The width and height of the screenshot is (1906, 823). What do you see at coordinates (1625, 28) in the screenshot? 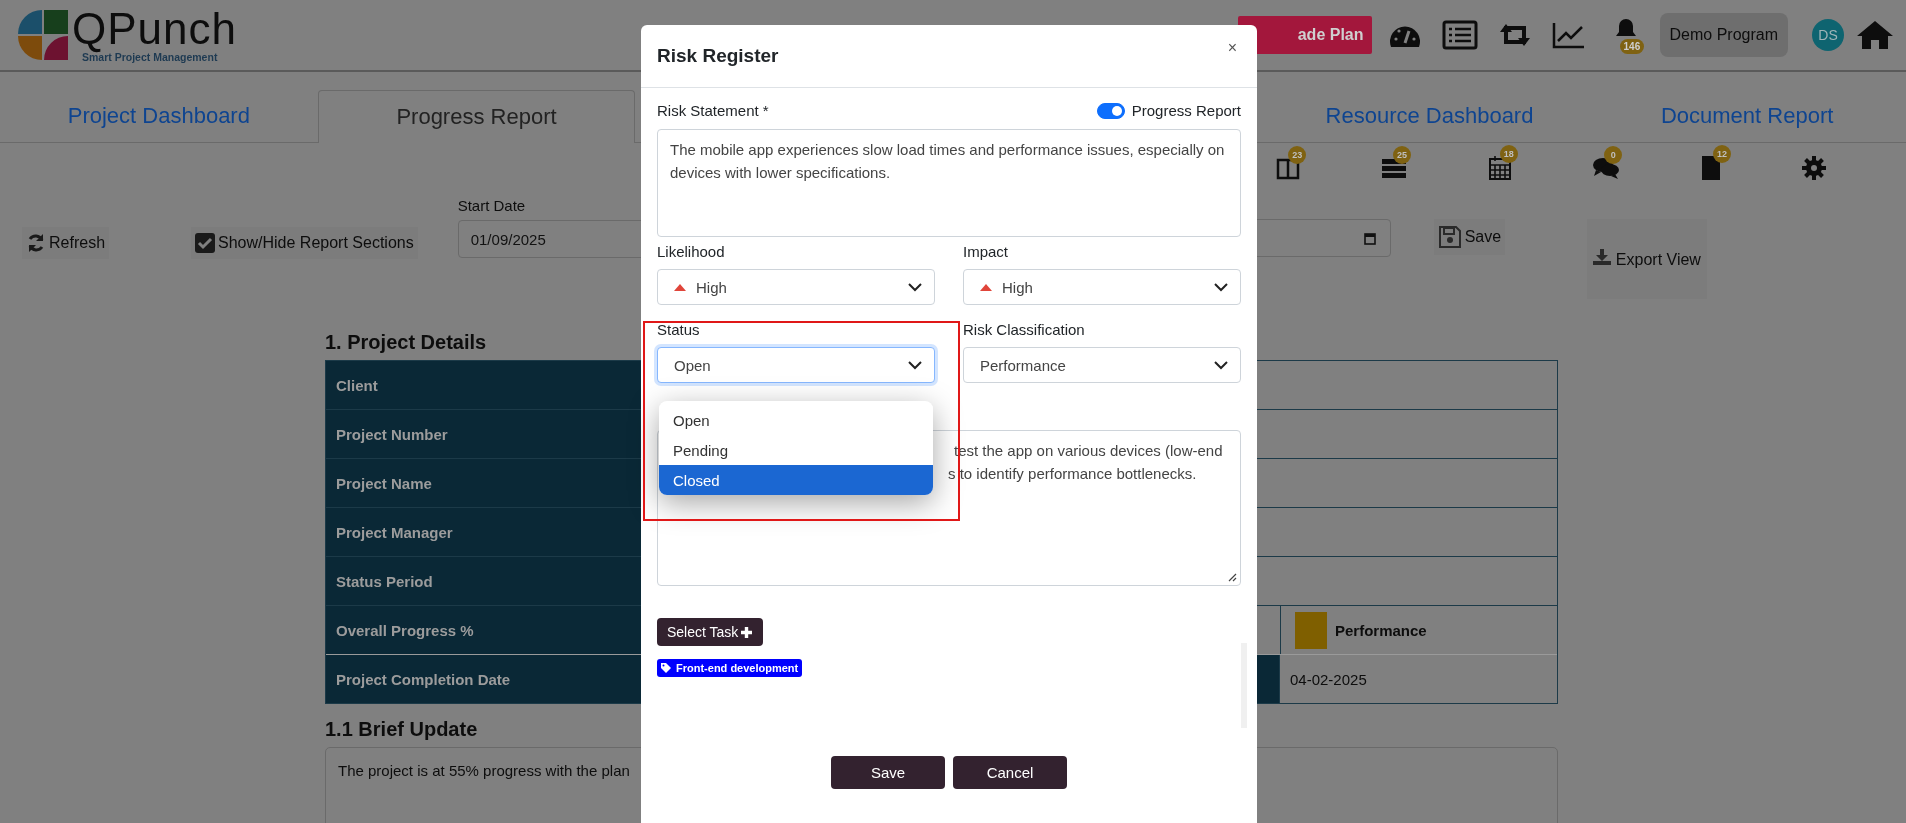
I see `bell-icon` at bounding box center [1625, 28].